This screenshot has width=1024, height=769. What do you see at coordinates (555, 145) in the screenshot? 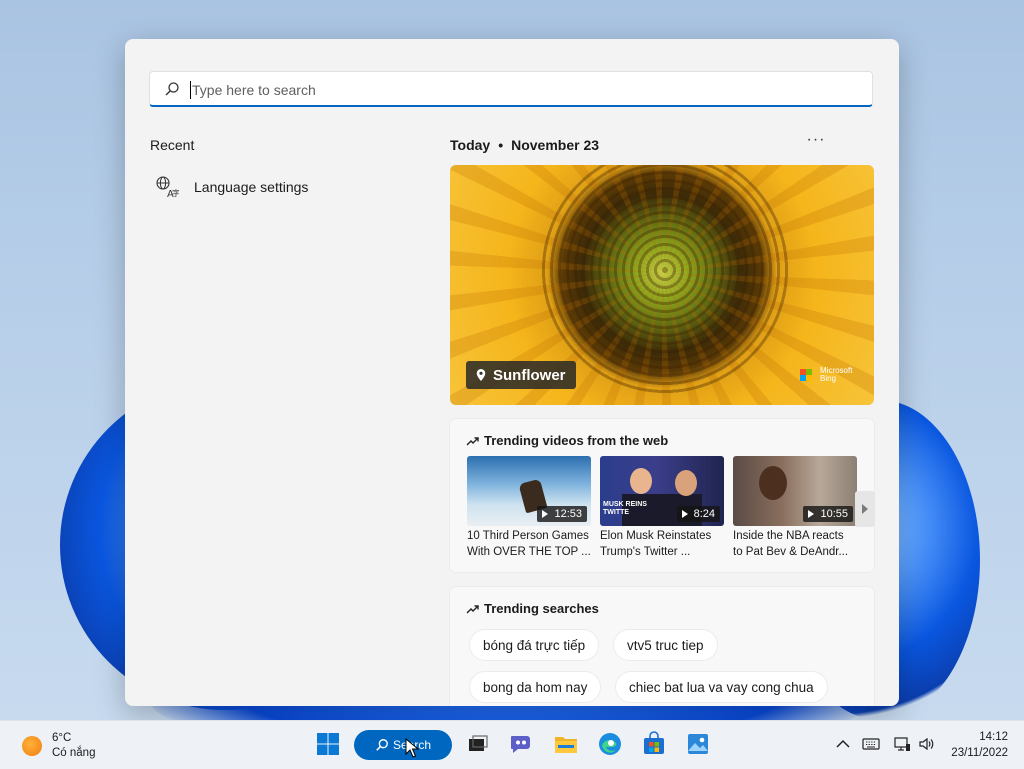
I see `today-date: November 23` at bounding box center [555, 145].